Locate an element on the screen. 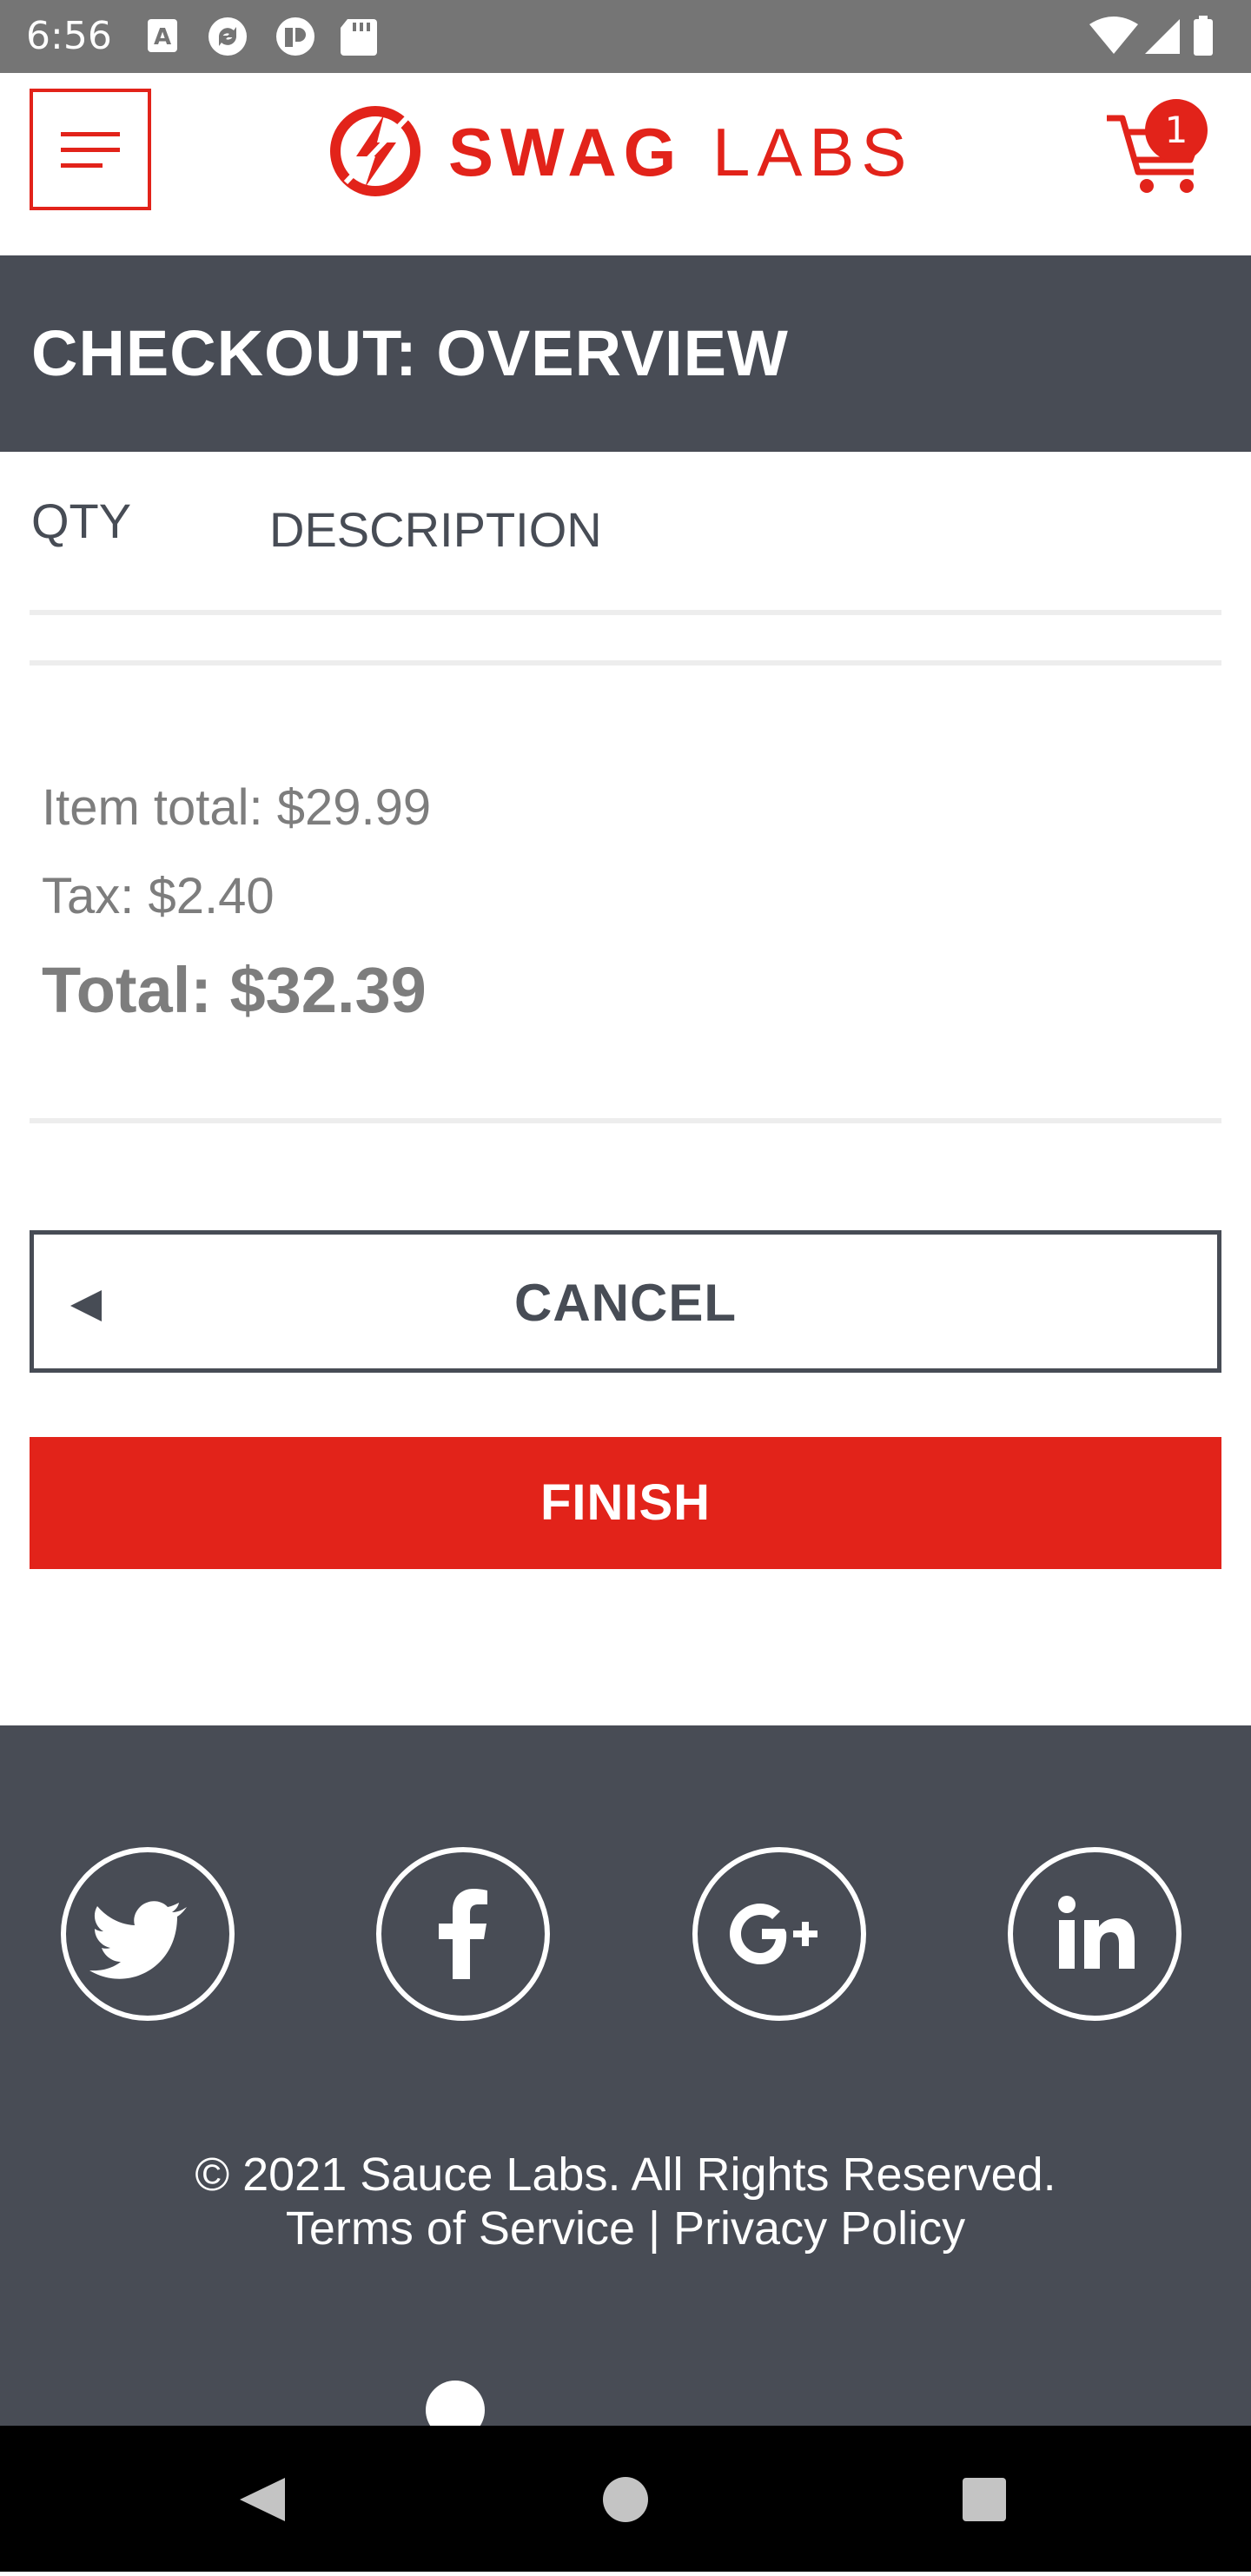  system-nav-bar is located at coordinates (625, 2499).